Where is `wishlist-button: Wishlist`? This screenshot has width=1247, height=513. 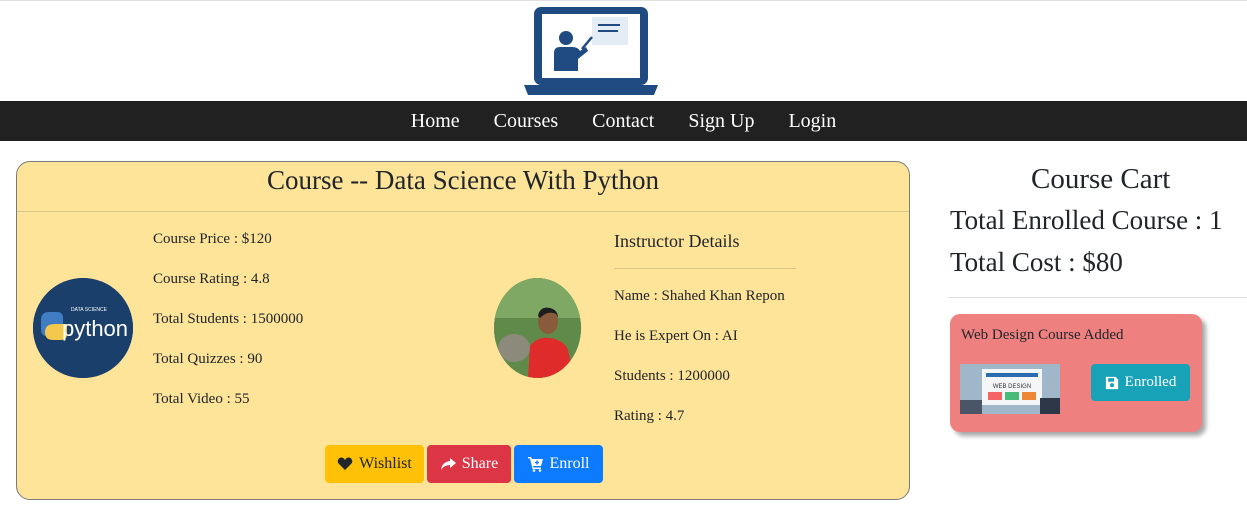
wishlist-button: Wishlist is located at coordinates (374, 464).